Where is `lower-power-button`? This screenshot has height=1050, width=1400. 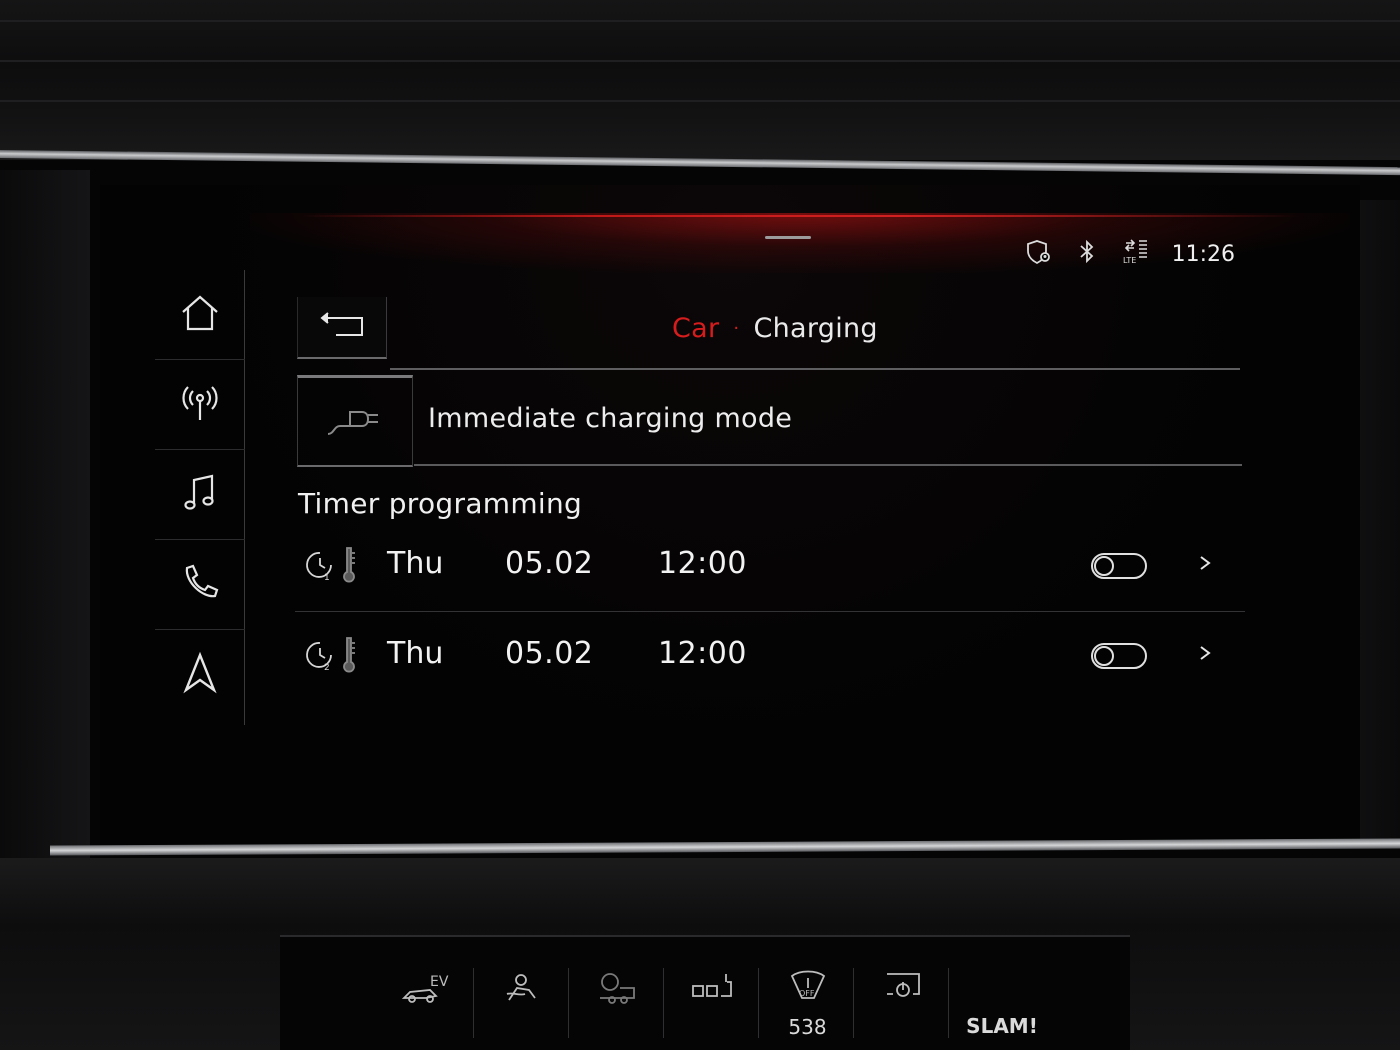 lower-power-button is located at coordinates (903, 1003).